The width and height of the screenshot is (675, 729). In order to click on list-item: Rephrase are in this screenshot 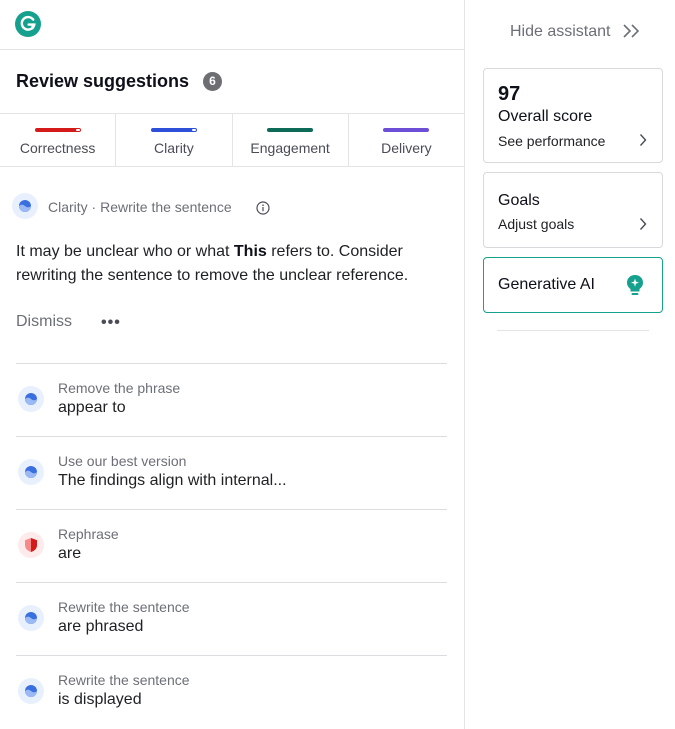, I will do `click(231, 545)`.